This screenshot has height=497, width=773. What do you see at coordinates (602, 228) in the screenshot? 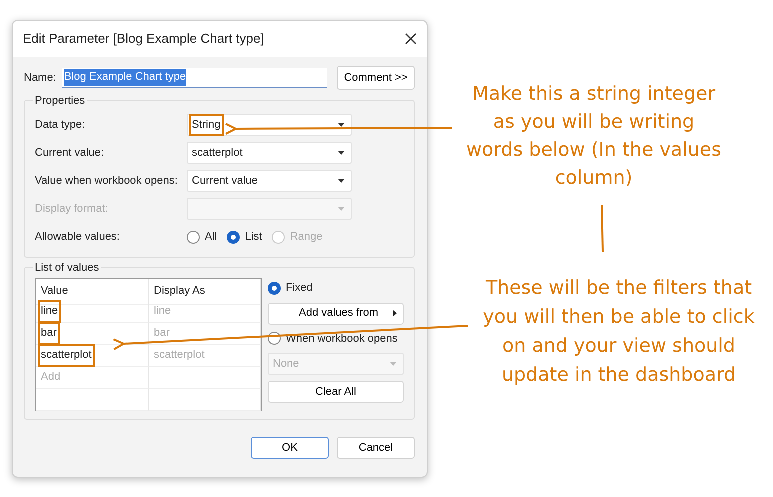
I see `connector-line` at bounding box center [602, 228].